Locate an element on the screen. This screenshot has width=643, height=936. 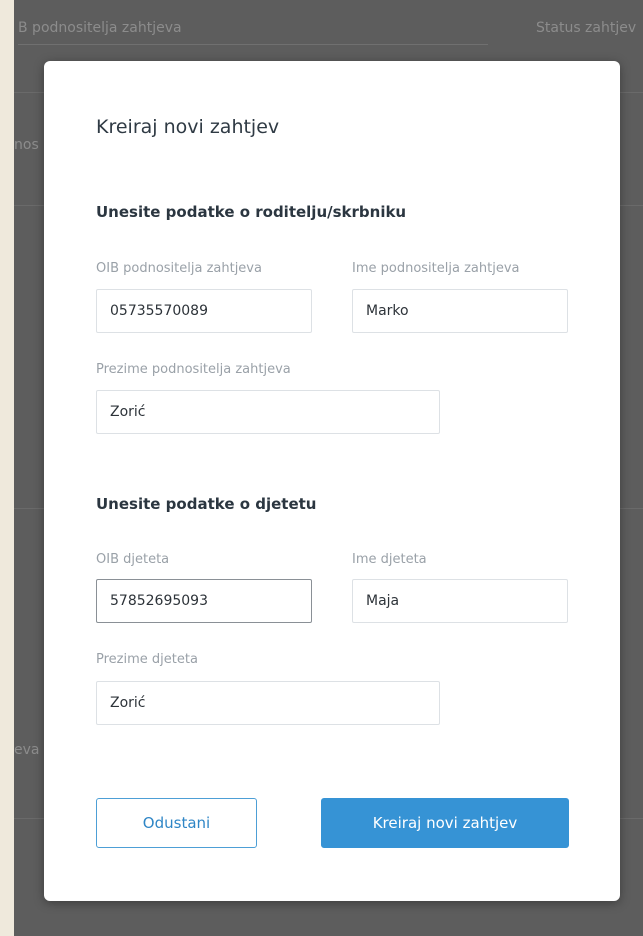
child-last-name-label: Prezime djeteta is located at coordinates (147, 659).